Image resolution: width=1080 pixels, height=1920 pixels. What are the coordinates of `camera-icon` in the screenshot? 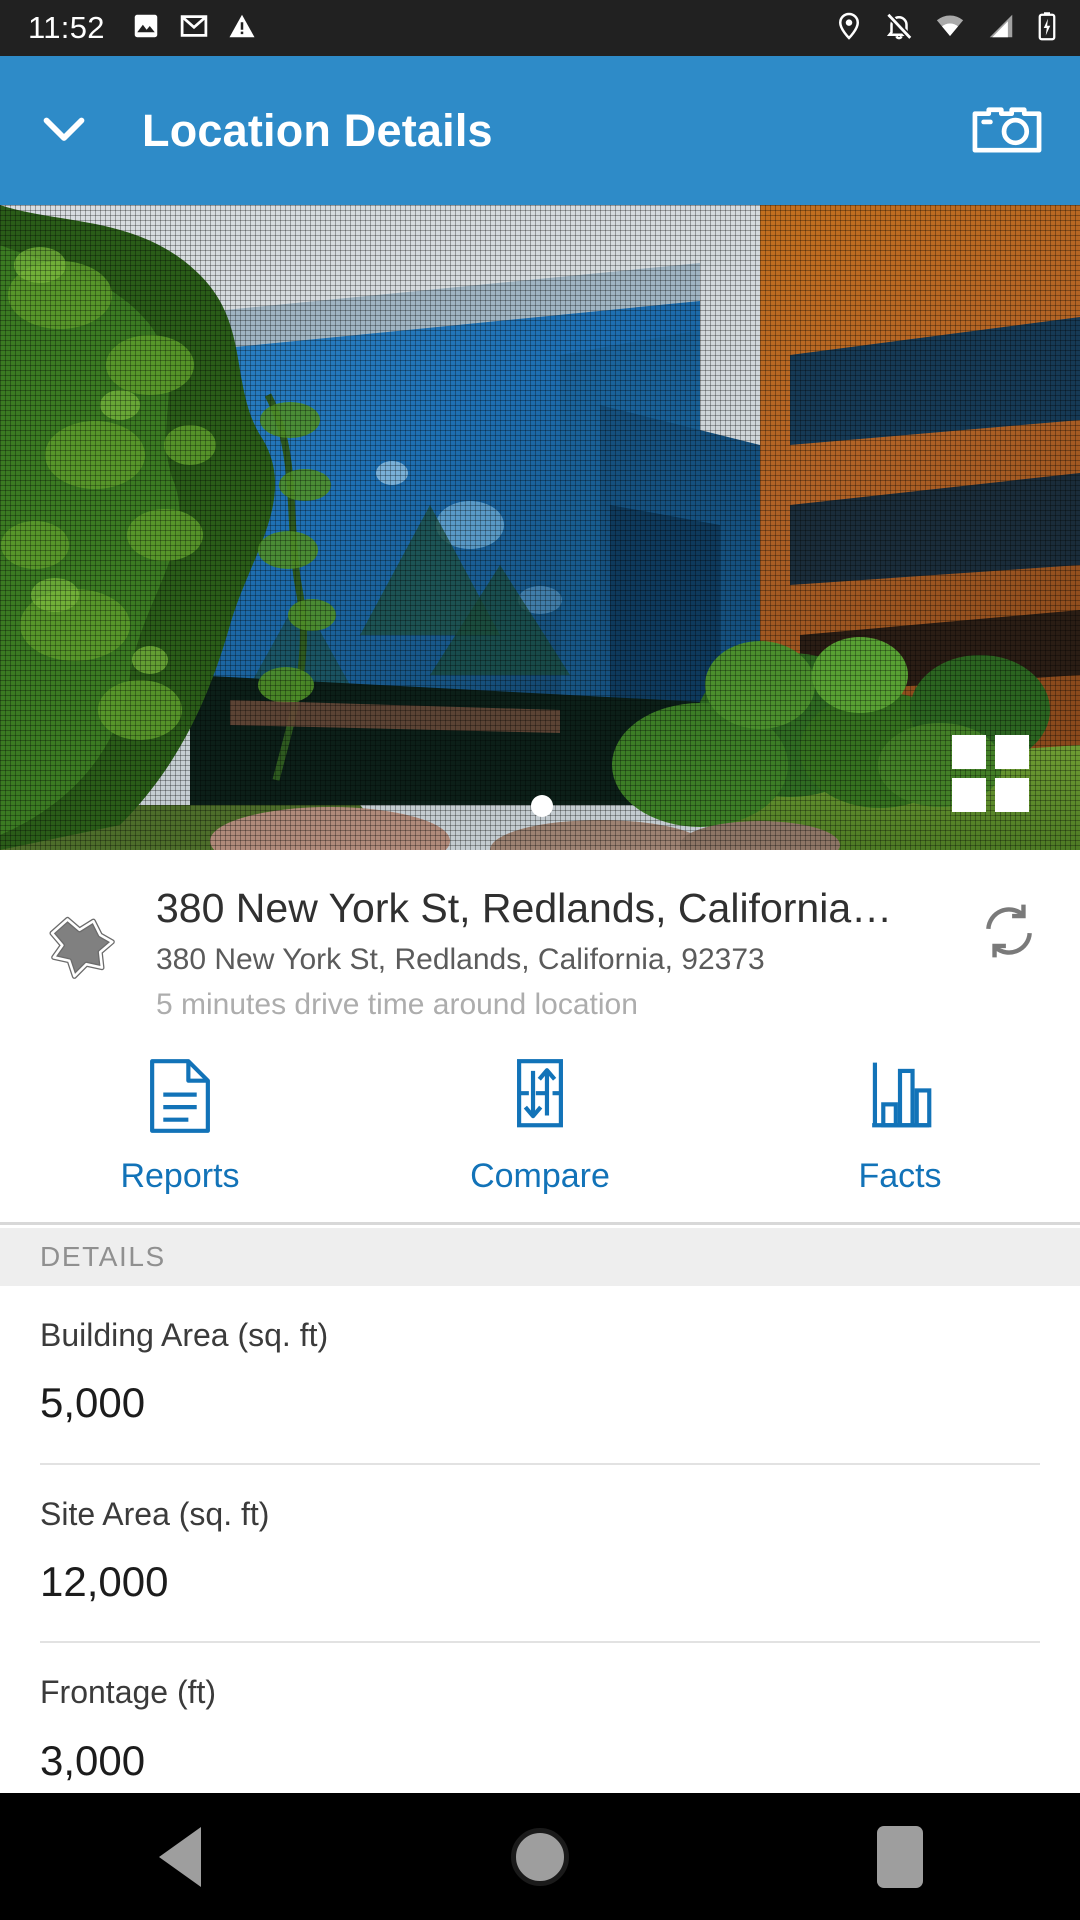 It's located at (1007, 130).